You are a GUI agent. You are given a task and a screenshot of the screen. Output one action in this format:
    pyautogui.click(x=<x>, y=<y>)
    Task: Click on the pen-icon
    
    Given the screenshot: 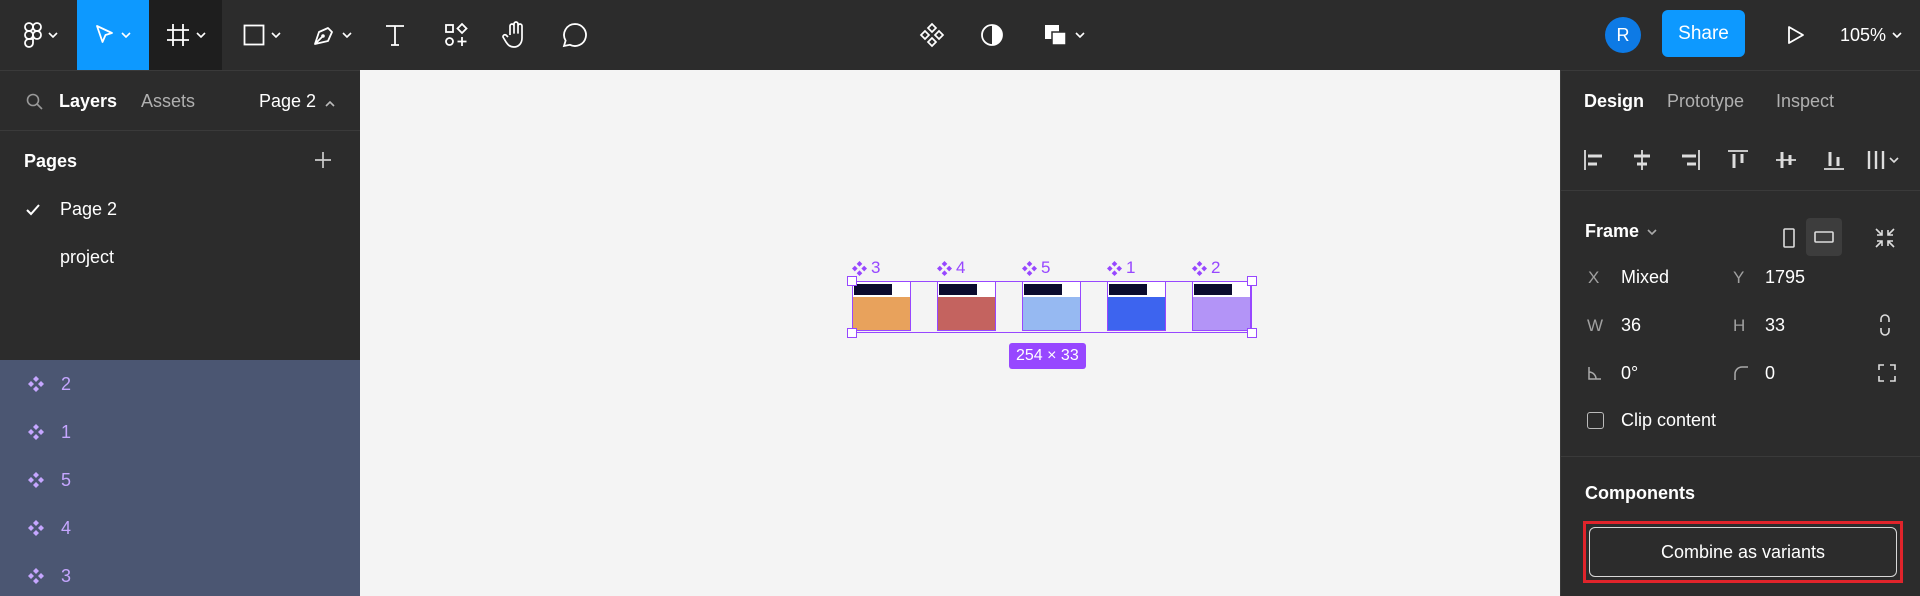 What is the action you would take?
    pyautogui.click(x=323, y=36)
    